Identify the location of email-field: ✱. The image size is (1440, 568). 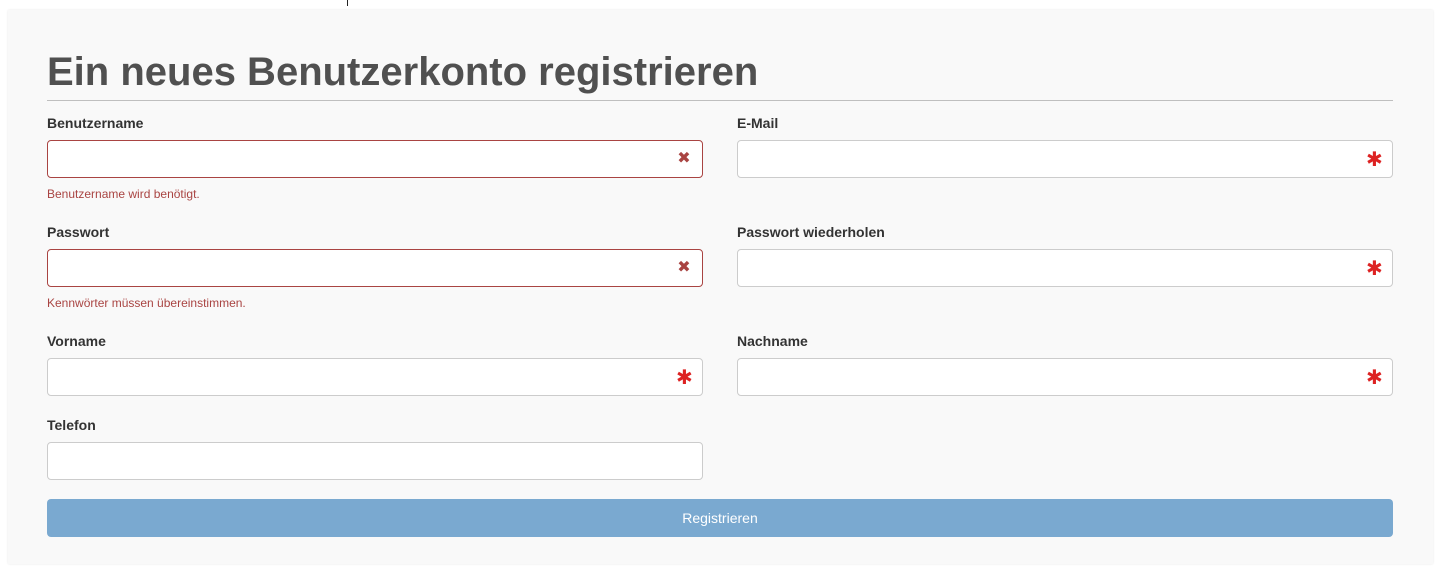
(1065, 159).